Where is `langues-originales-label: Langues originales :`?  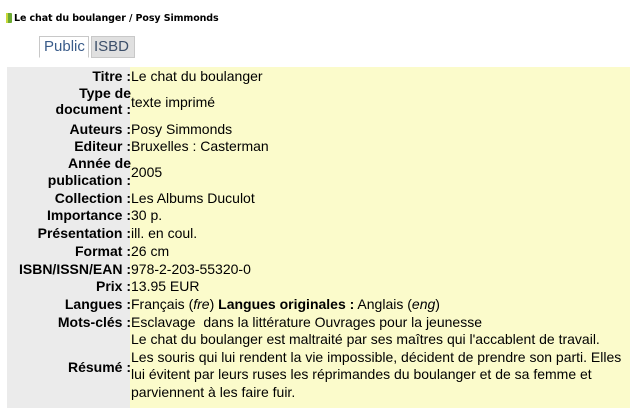 langues-originales-label: Langues originales : is located at coordinates (286, 304).